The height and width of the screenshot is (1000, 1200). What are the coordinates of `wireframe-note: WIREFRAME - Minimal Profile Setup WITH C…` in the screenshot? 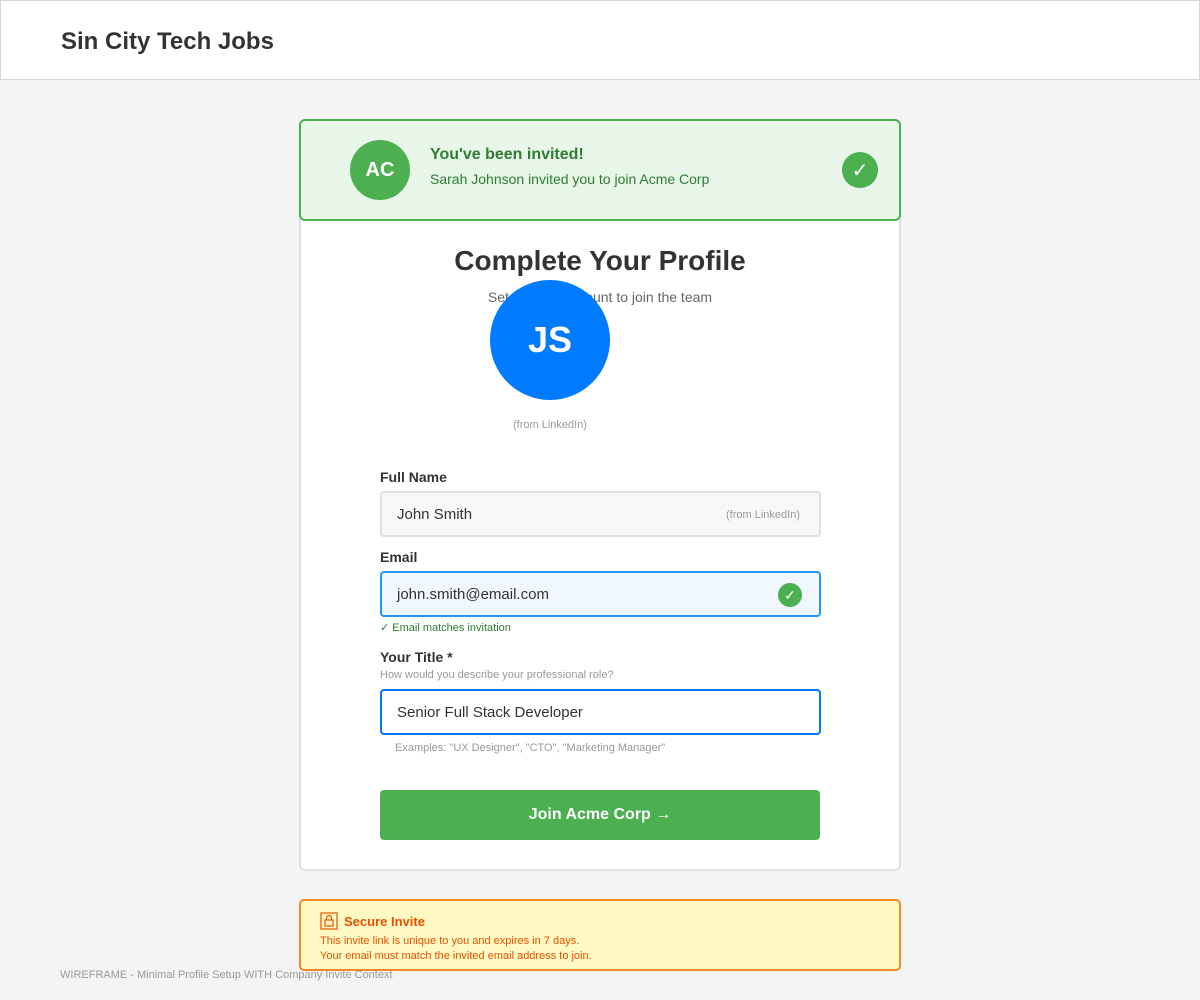 It's located at (226, 975).